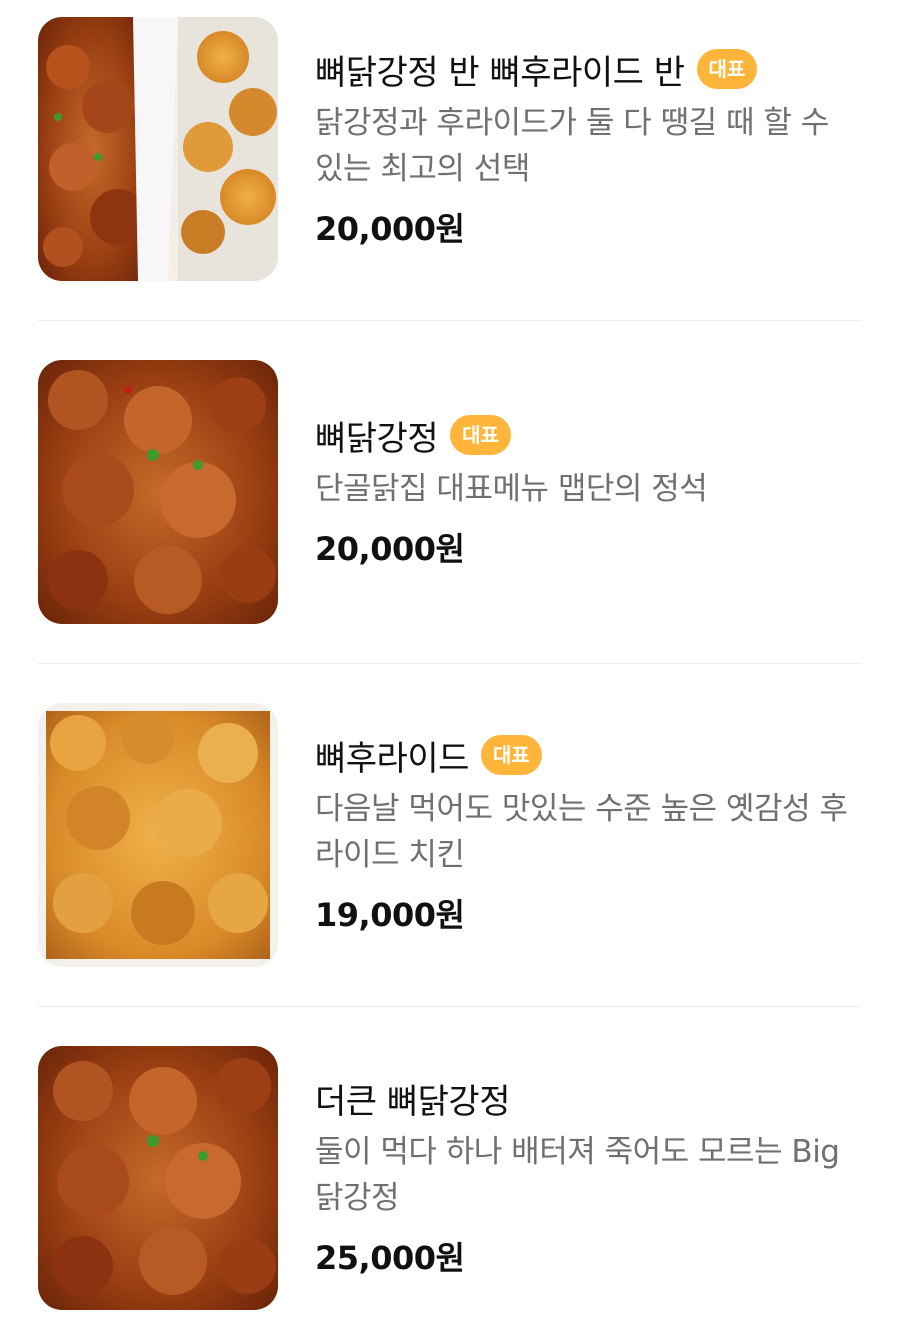 The image size is (899, 1329). What do you see at coordinates (581, 832) in the screenshot?
I see `menu-description: 다음날 먹어도 맛있는 수준 높은 옛감성 후라이드 치킨` at bounding box center [581, 832].